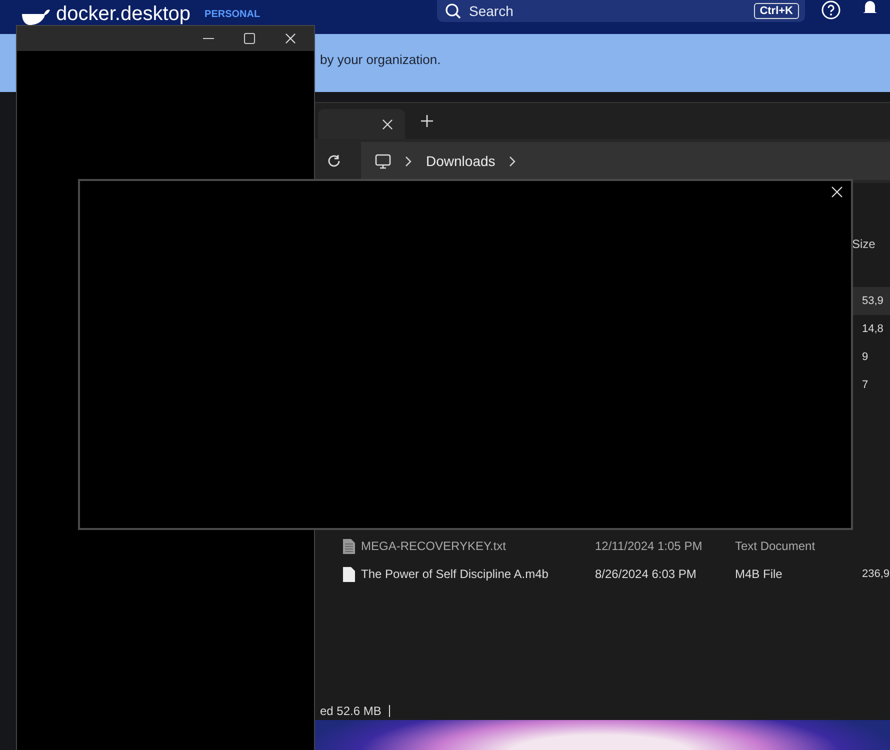 This screenshot has height=750, width=890. Describe the element at coordinates (646, 574) in the screenshot. I see `file-date: 8/26/2024 6:03 PM` at that location.